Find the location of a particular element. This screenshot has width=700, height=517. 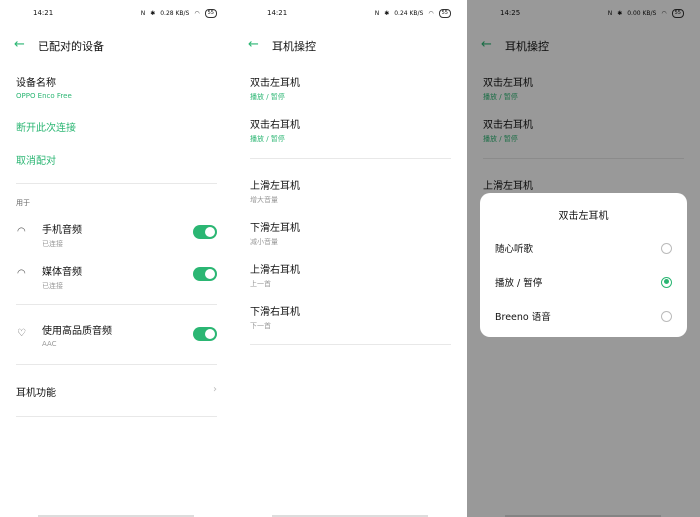

control-label: 双击左耳机 is located at coordinates (275, 83).